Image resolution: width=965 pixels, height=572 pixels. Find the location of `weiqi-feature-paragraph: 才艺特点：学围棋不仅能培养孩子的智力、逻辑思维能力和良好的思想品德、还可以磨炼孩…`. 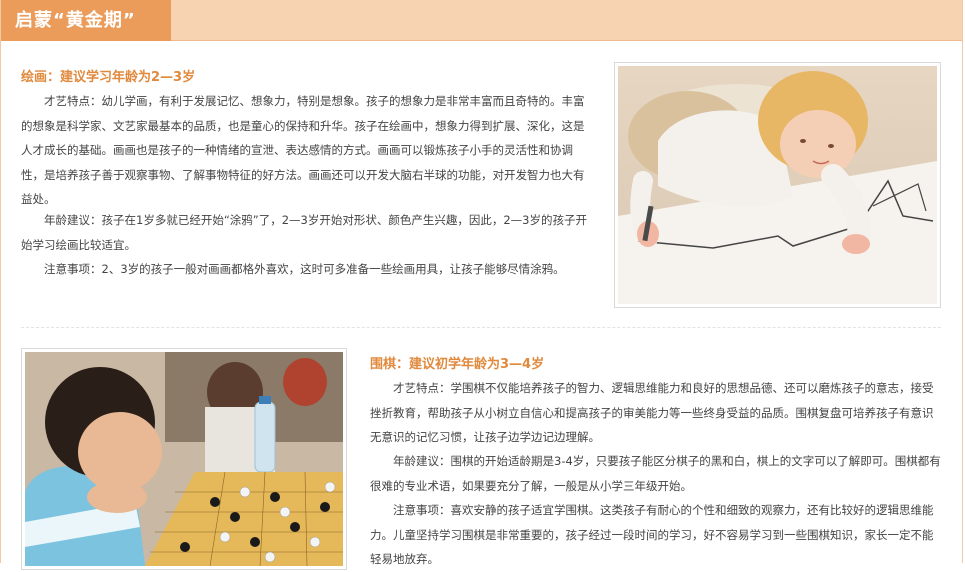

weiqi-feature-paragraph: 才艺特点：学围棋不仅能培养孩子的智力、逻辑思维能力和良好的思想品德、还可以磨炼孩… is located at coordinates (652, 412).